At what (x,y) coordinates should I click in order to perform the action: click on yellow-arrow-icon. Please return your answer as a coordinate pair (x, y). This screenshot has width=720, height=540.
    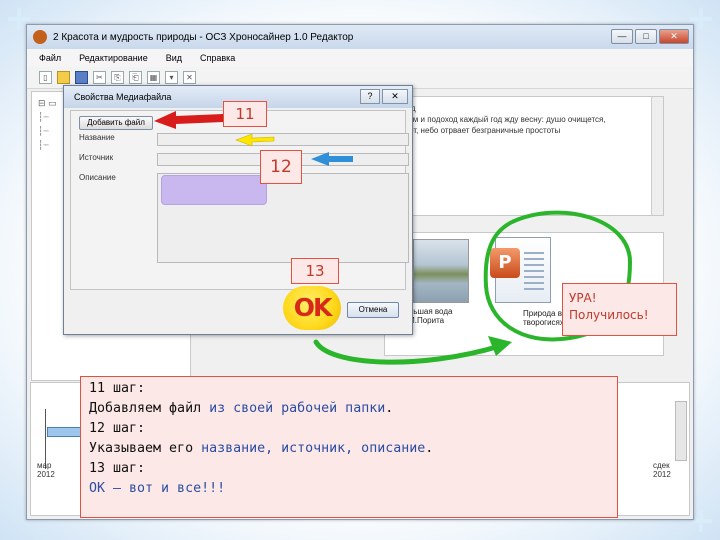
    Looking at the image, I should click on (255, 140).